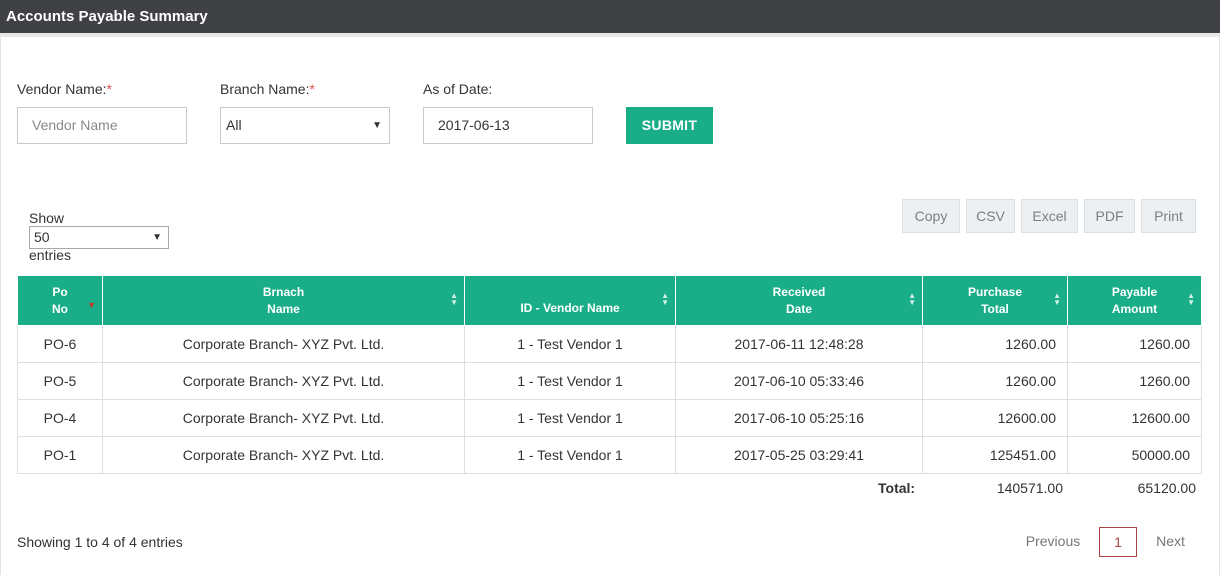  I want to click on vendor-name-input: Vendor Name, so click(102, 125).